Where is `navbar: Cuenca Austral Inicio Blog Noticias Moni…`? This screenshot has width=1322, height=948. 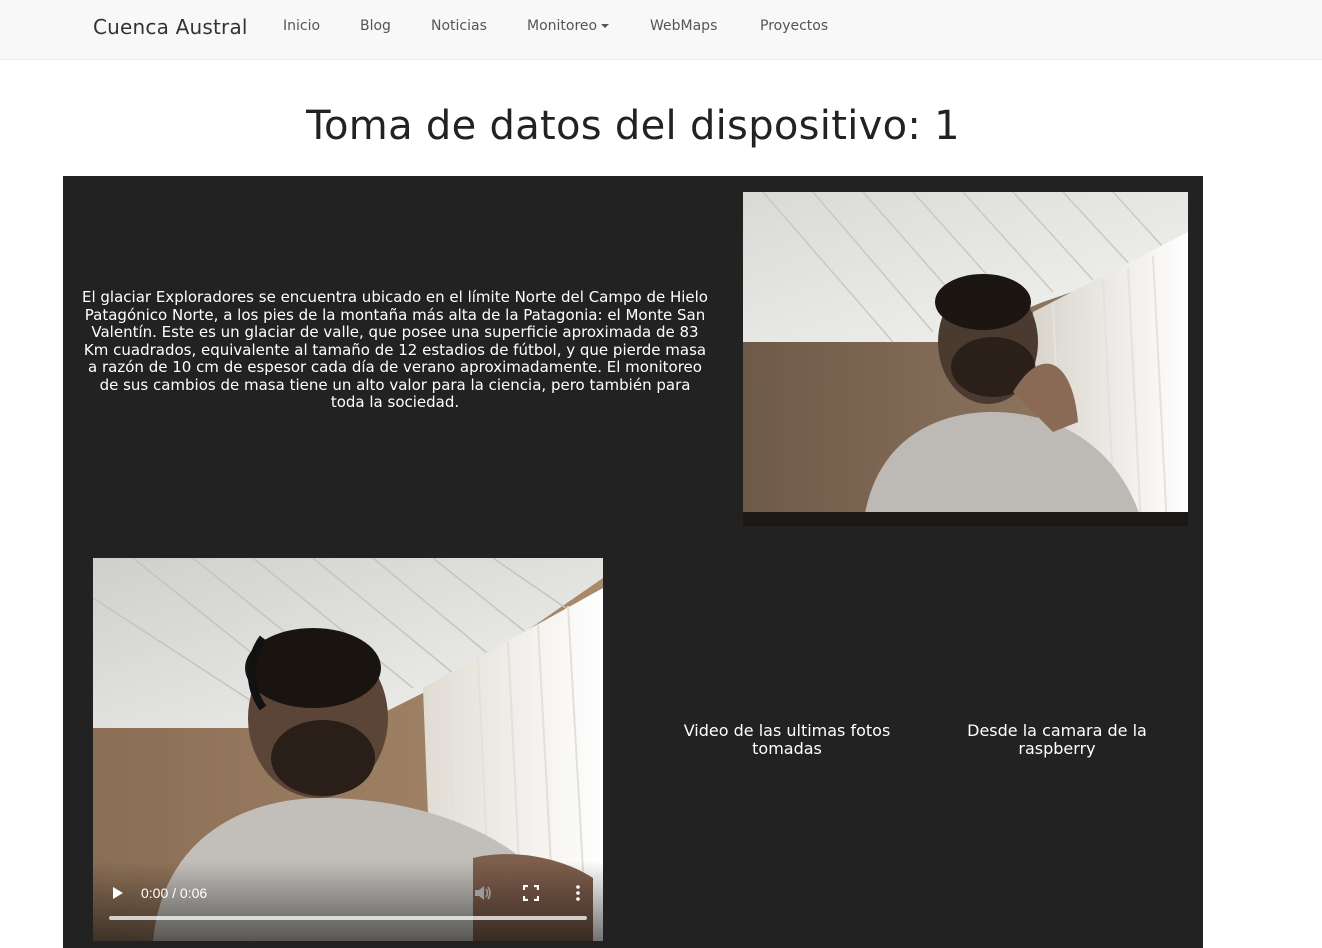 navbar: Cuenca Austral Inicio Blog Noticias Moni… is located at coordinates (661, 30).